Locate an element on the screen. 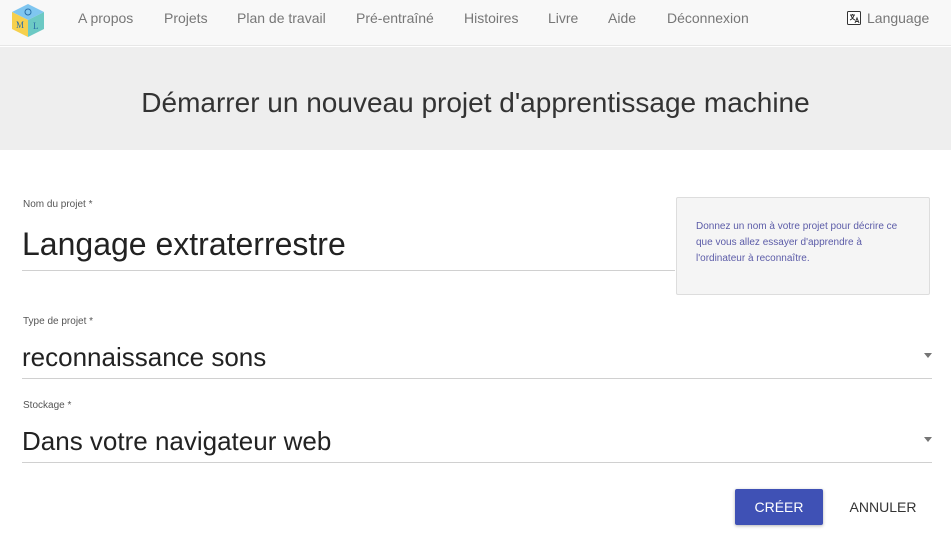 The image size is (951, 543). nav-item-projets: Projets is located at coordinates (186, 18).